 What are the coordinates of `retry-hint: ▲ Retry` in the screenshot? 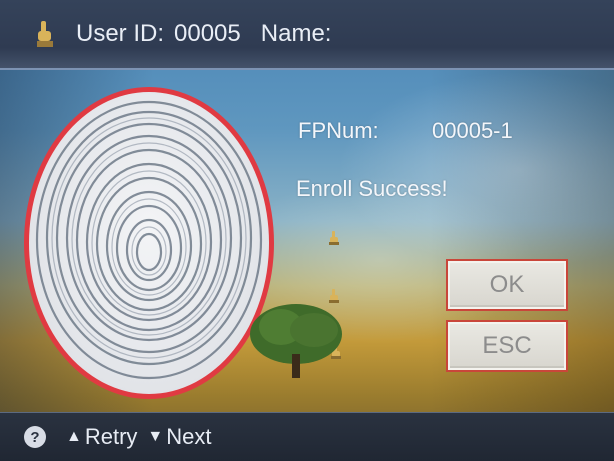 It's located at (101, 437).